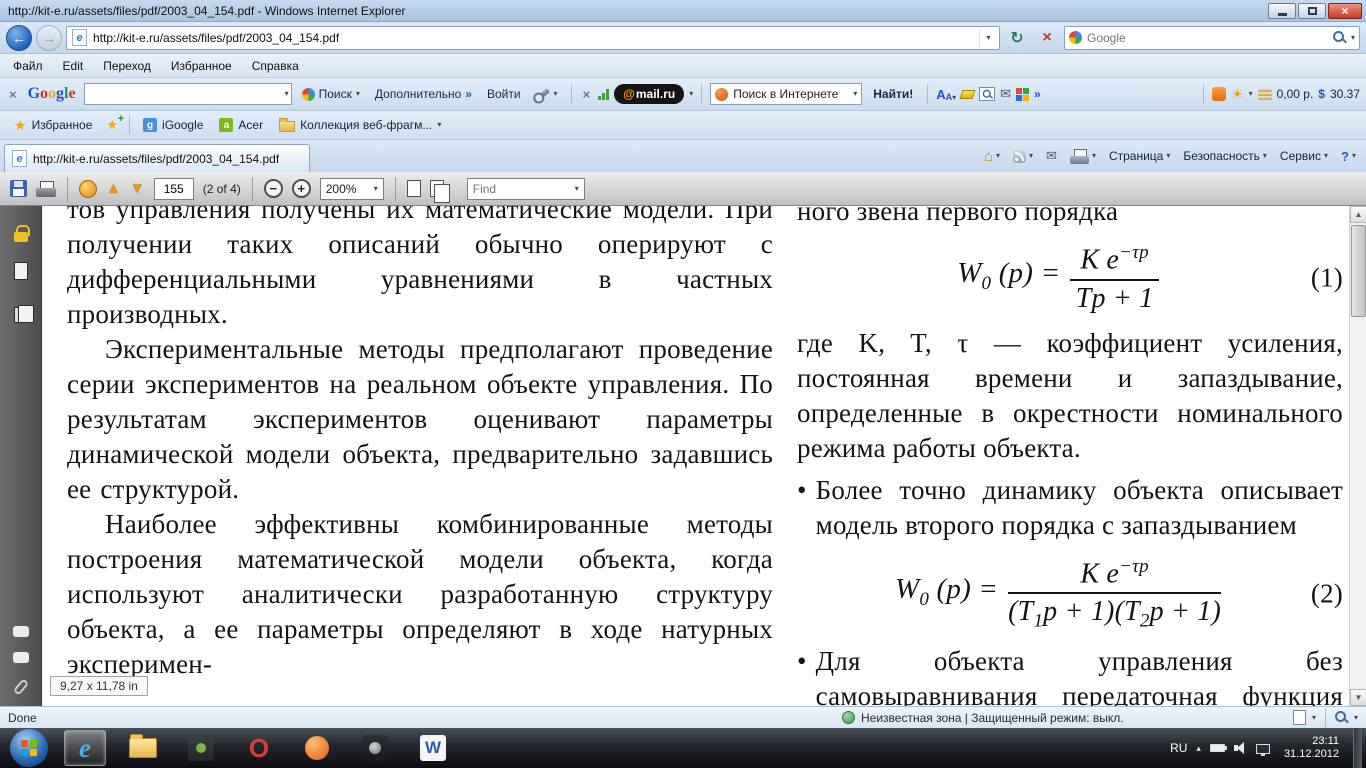  Describe the element at coordinates (504, 94) in the screenshot. I see `google-signin-button: Войти` at that location.